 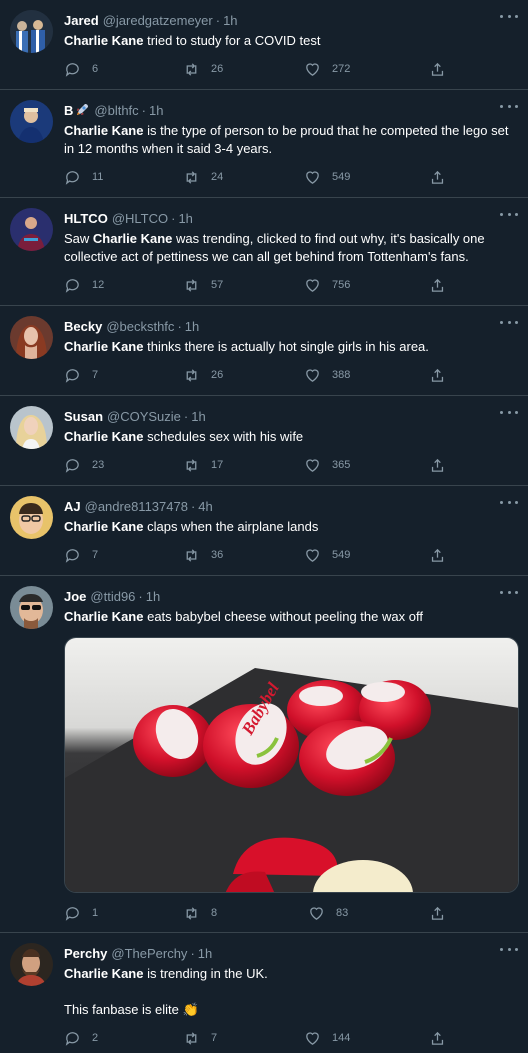 I want to click on user-handle: @jaredgatzemeyer, so click(x=158, y=20).